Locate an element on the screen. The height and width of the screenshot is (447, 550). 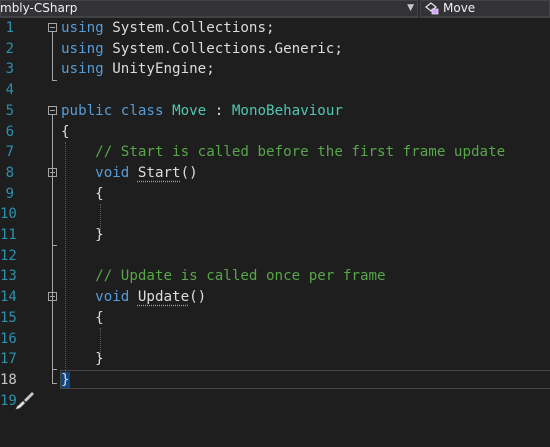
line-number: 3 is located at coordinates (9, 69).